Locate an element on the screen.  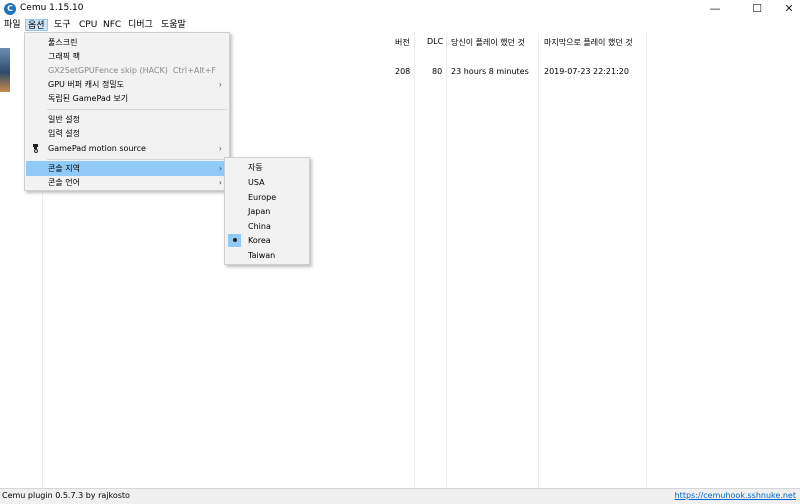
menu-item-separate-gamepad-view: 독립된 GamePad 보기 is located at coordinates (127, 98).